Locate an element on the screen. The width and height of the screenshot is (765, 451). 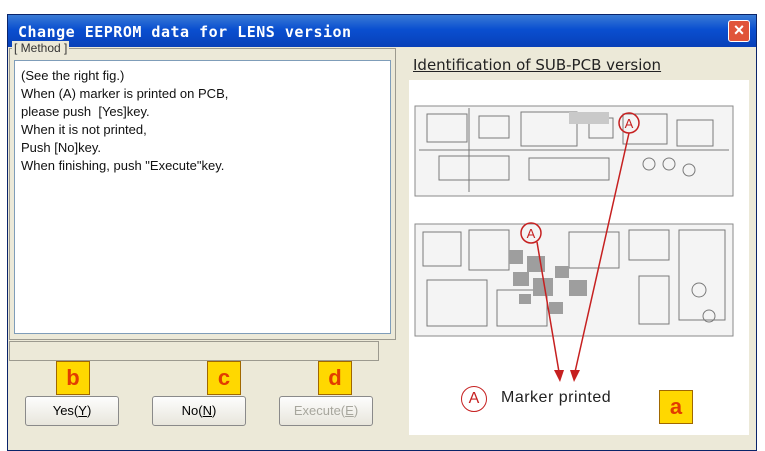
marker-caption: Marker printed is located at coordinates (556, 397).